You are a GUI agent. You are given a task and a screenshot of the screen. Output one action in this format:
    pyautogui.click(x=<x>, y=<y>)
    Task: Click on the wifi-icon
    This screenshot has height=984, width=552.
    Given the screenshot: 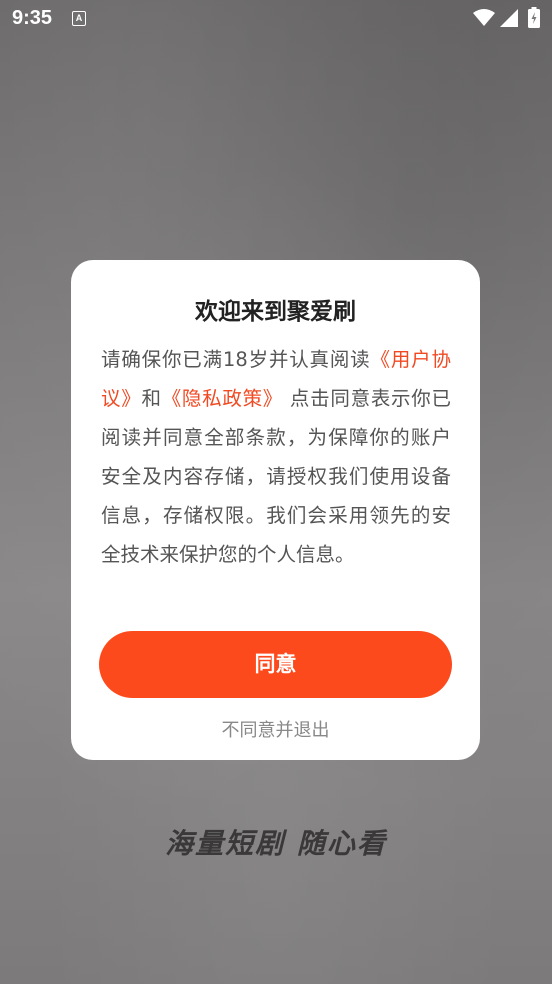 What is the action you would take?
    pyautogui.click(x=484, y=17)
    